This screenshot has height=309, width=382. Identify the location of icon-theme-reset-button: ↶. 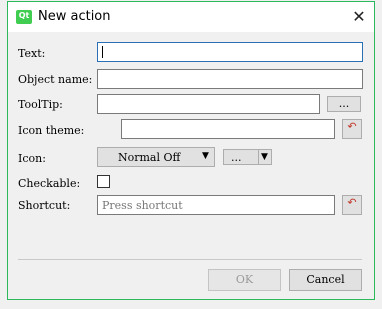
(352, 129).